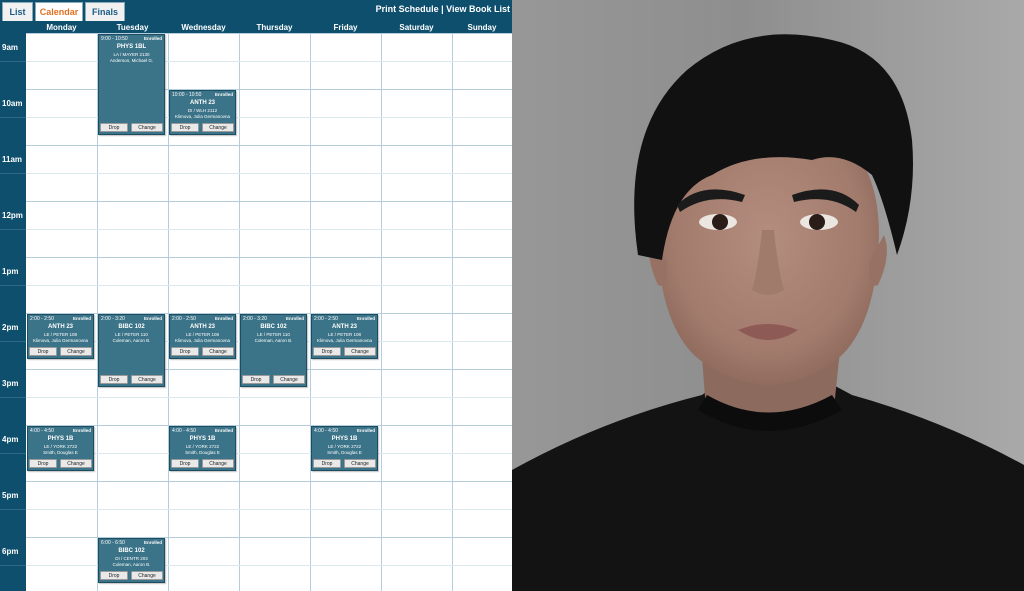  What do you see at coordinates (203, 27) in the screenshot?
I see `day-header-wednesday: Wednesday` at bounding box center [203, 27].